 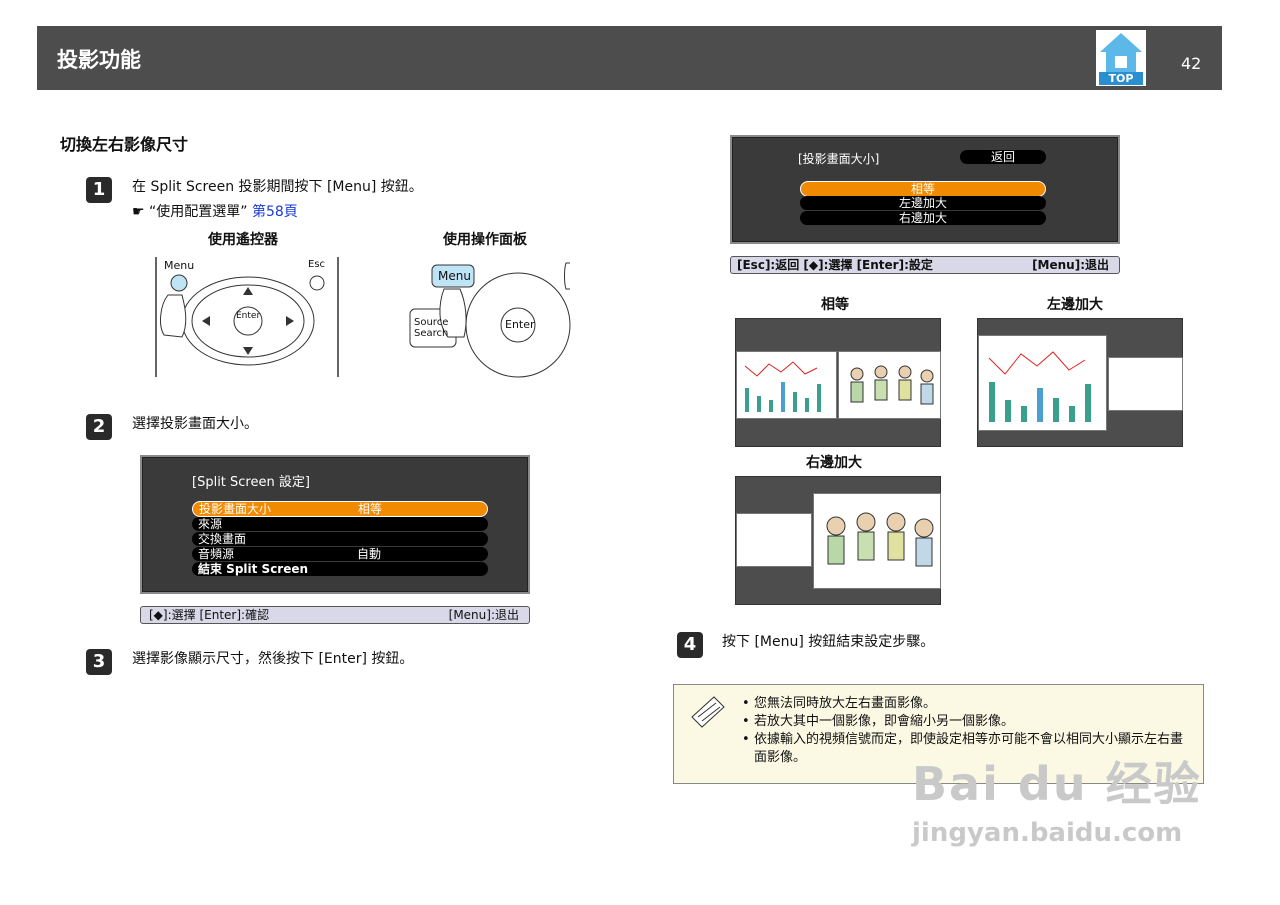 What do you see at coordinates (1003, 157) in the screenshot?
I see `osd2-back-button: 返回` at bounding box center [1003, 157].